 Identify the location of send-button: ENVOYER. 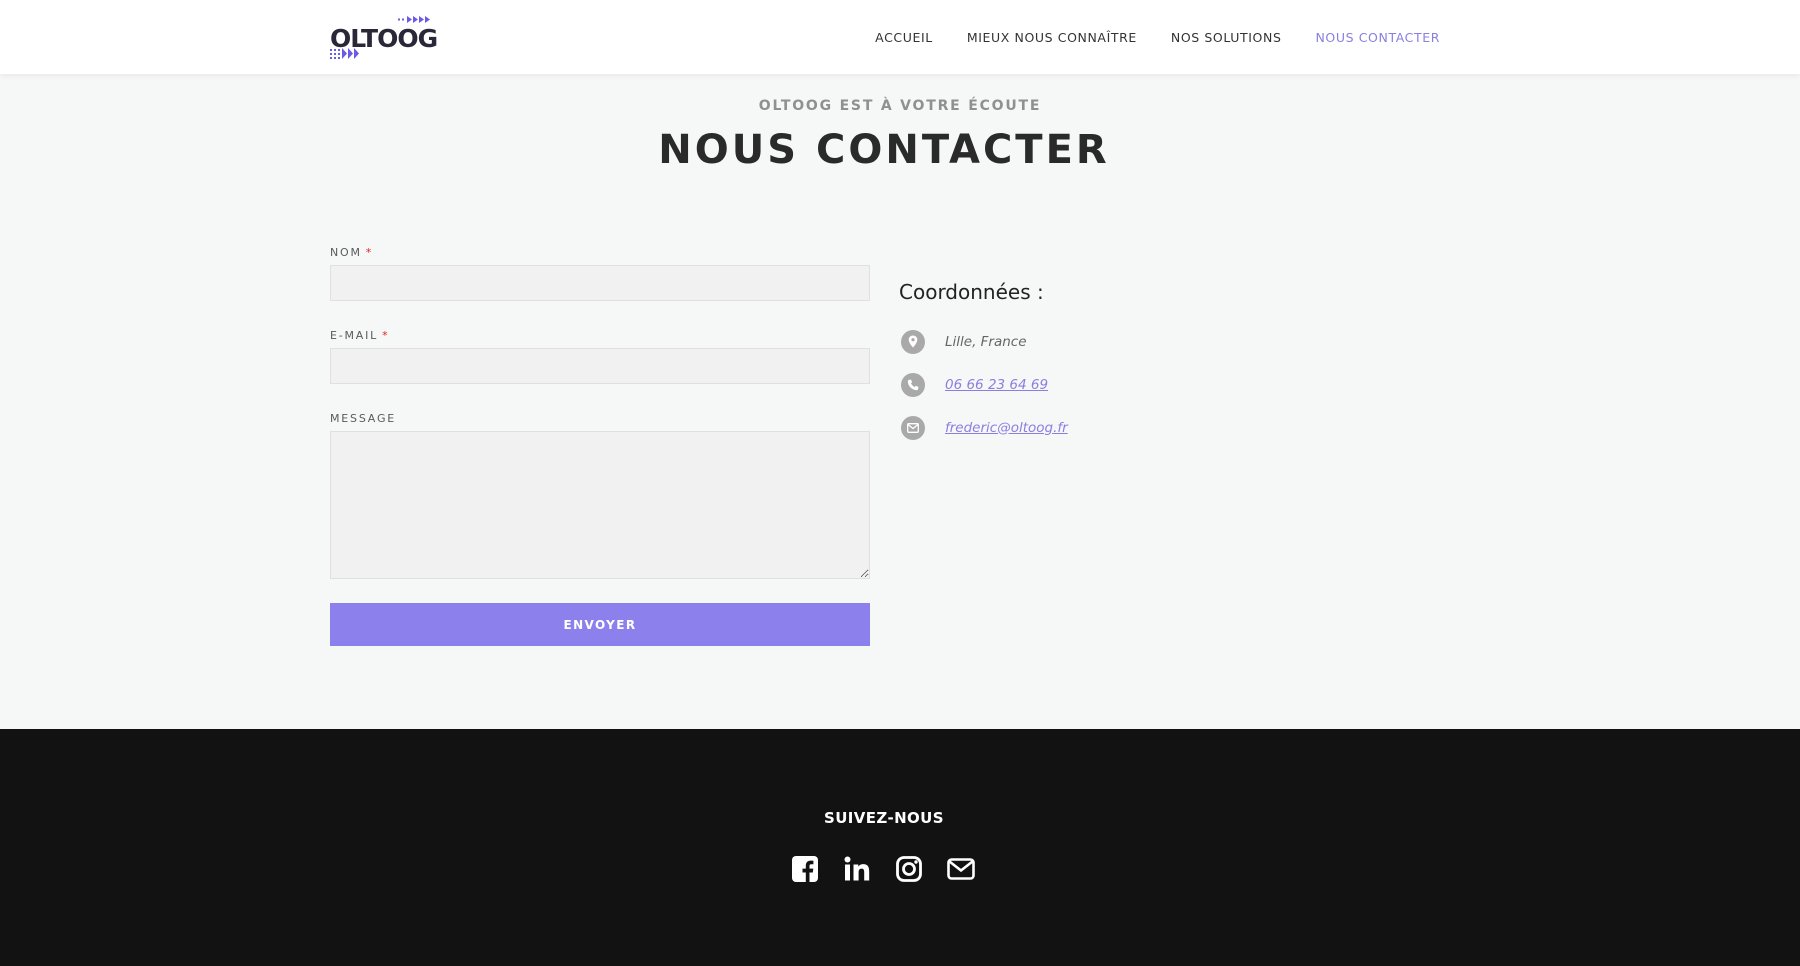
(600, 624).